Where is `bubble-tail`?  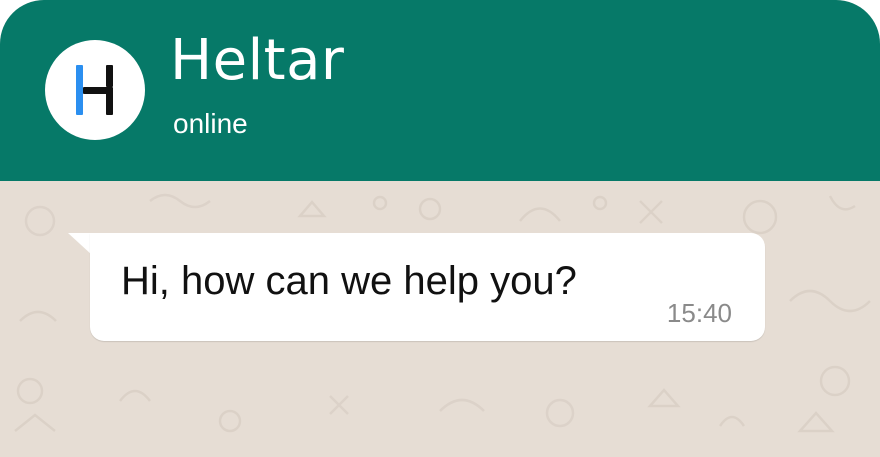 bubble-tail is located at coordinates (80, 244).